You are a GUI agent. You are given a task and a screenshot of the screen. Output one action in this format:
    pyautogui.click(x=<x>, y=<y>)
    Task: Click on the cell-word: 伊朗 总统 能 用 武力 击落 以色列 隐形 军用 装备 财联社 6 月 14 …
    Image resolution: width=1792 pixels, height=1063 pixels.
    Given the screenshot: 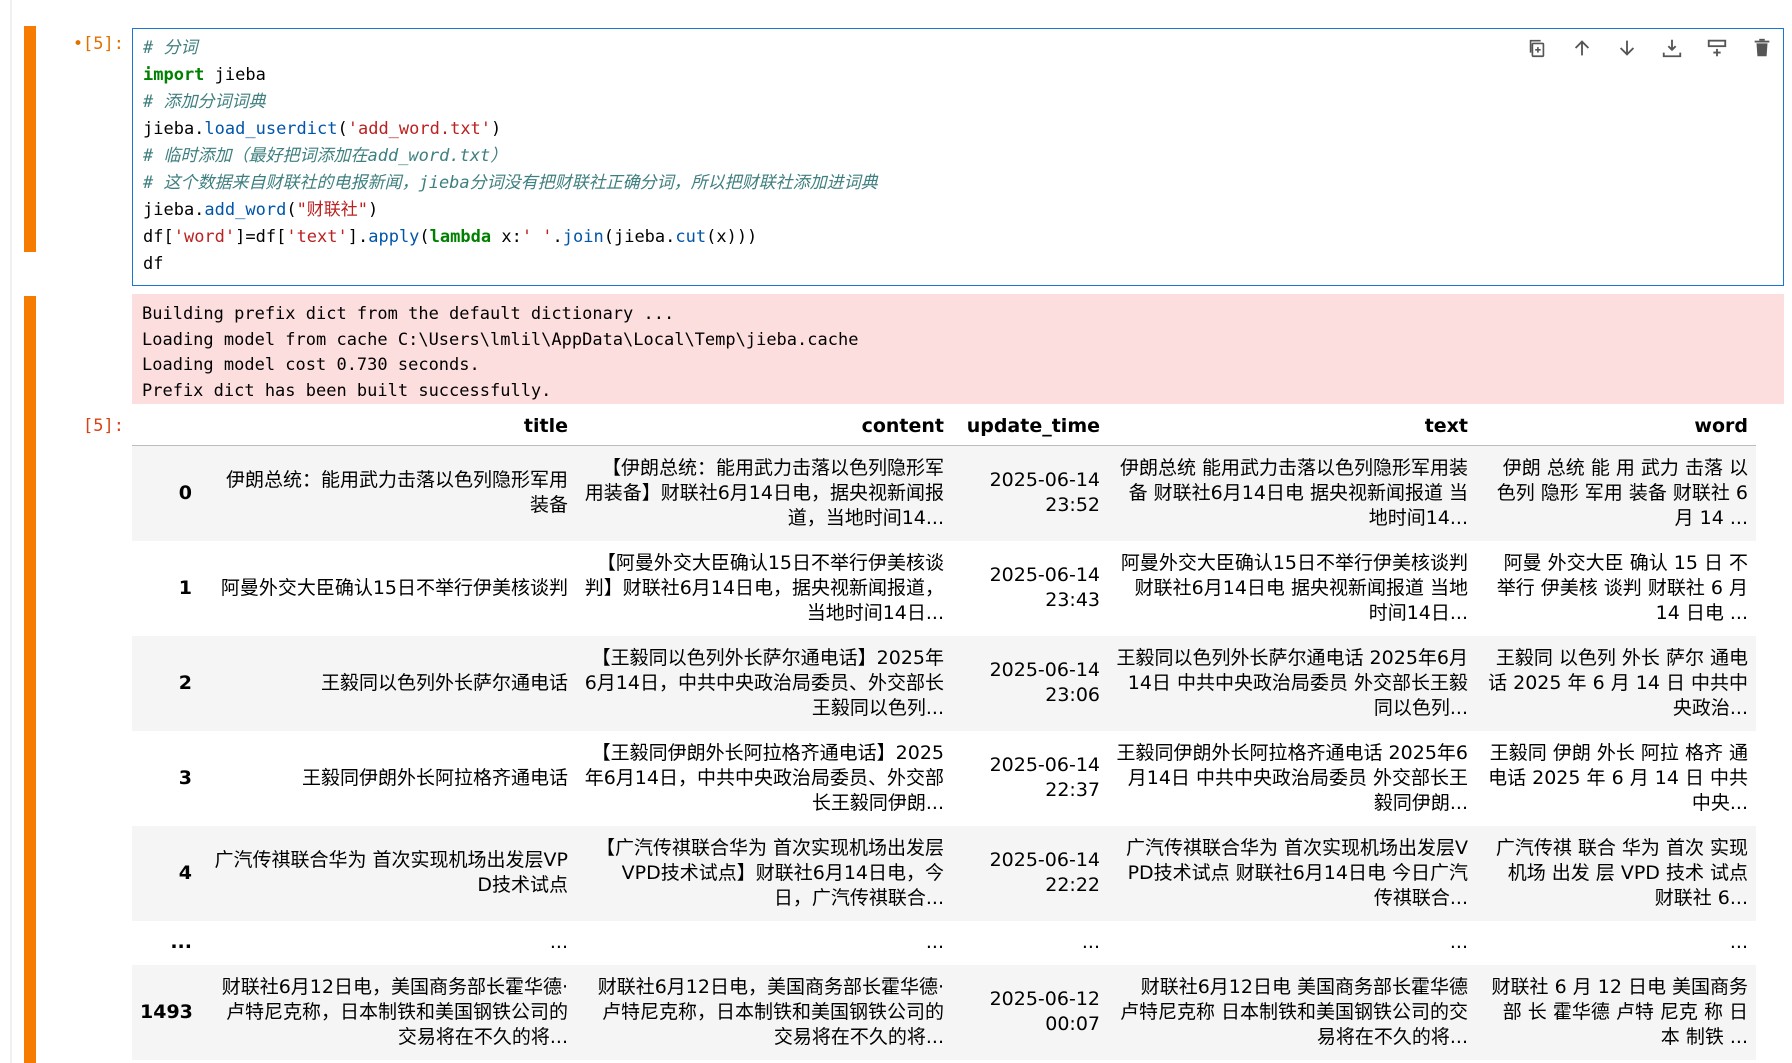 What is the action you would take?
    pyautogui.click(x=1622, y=492)
    